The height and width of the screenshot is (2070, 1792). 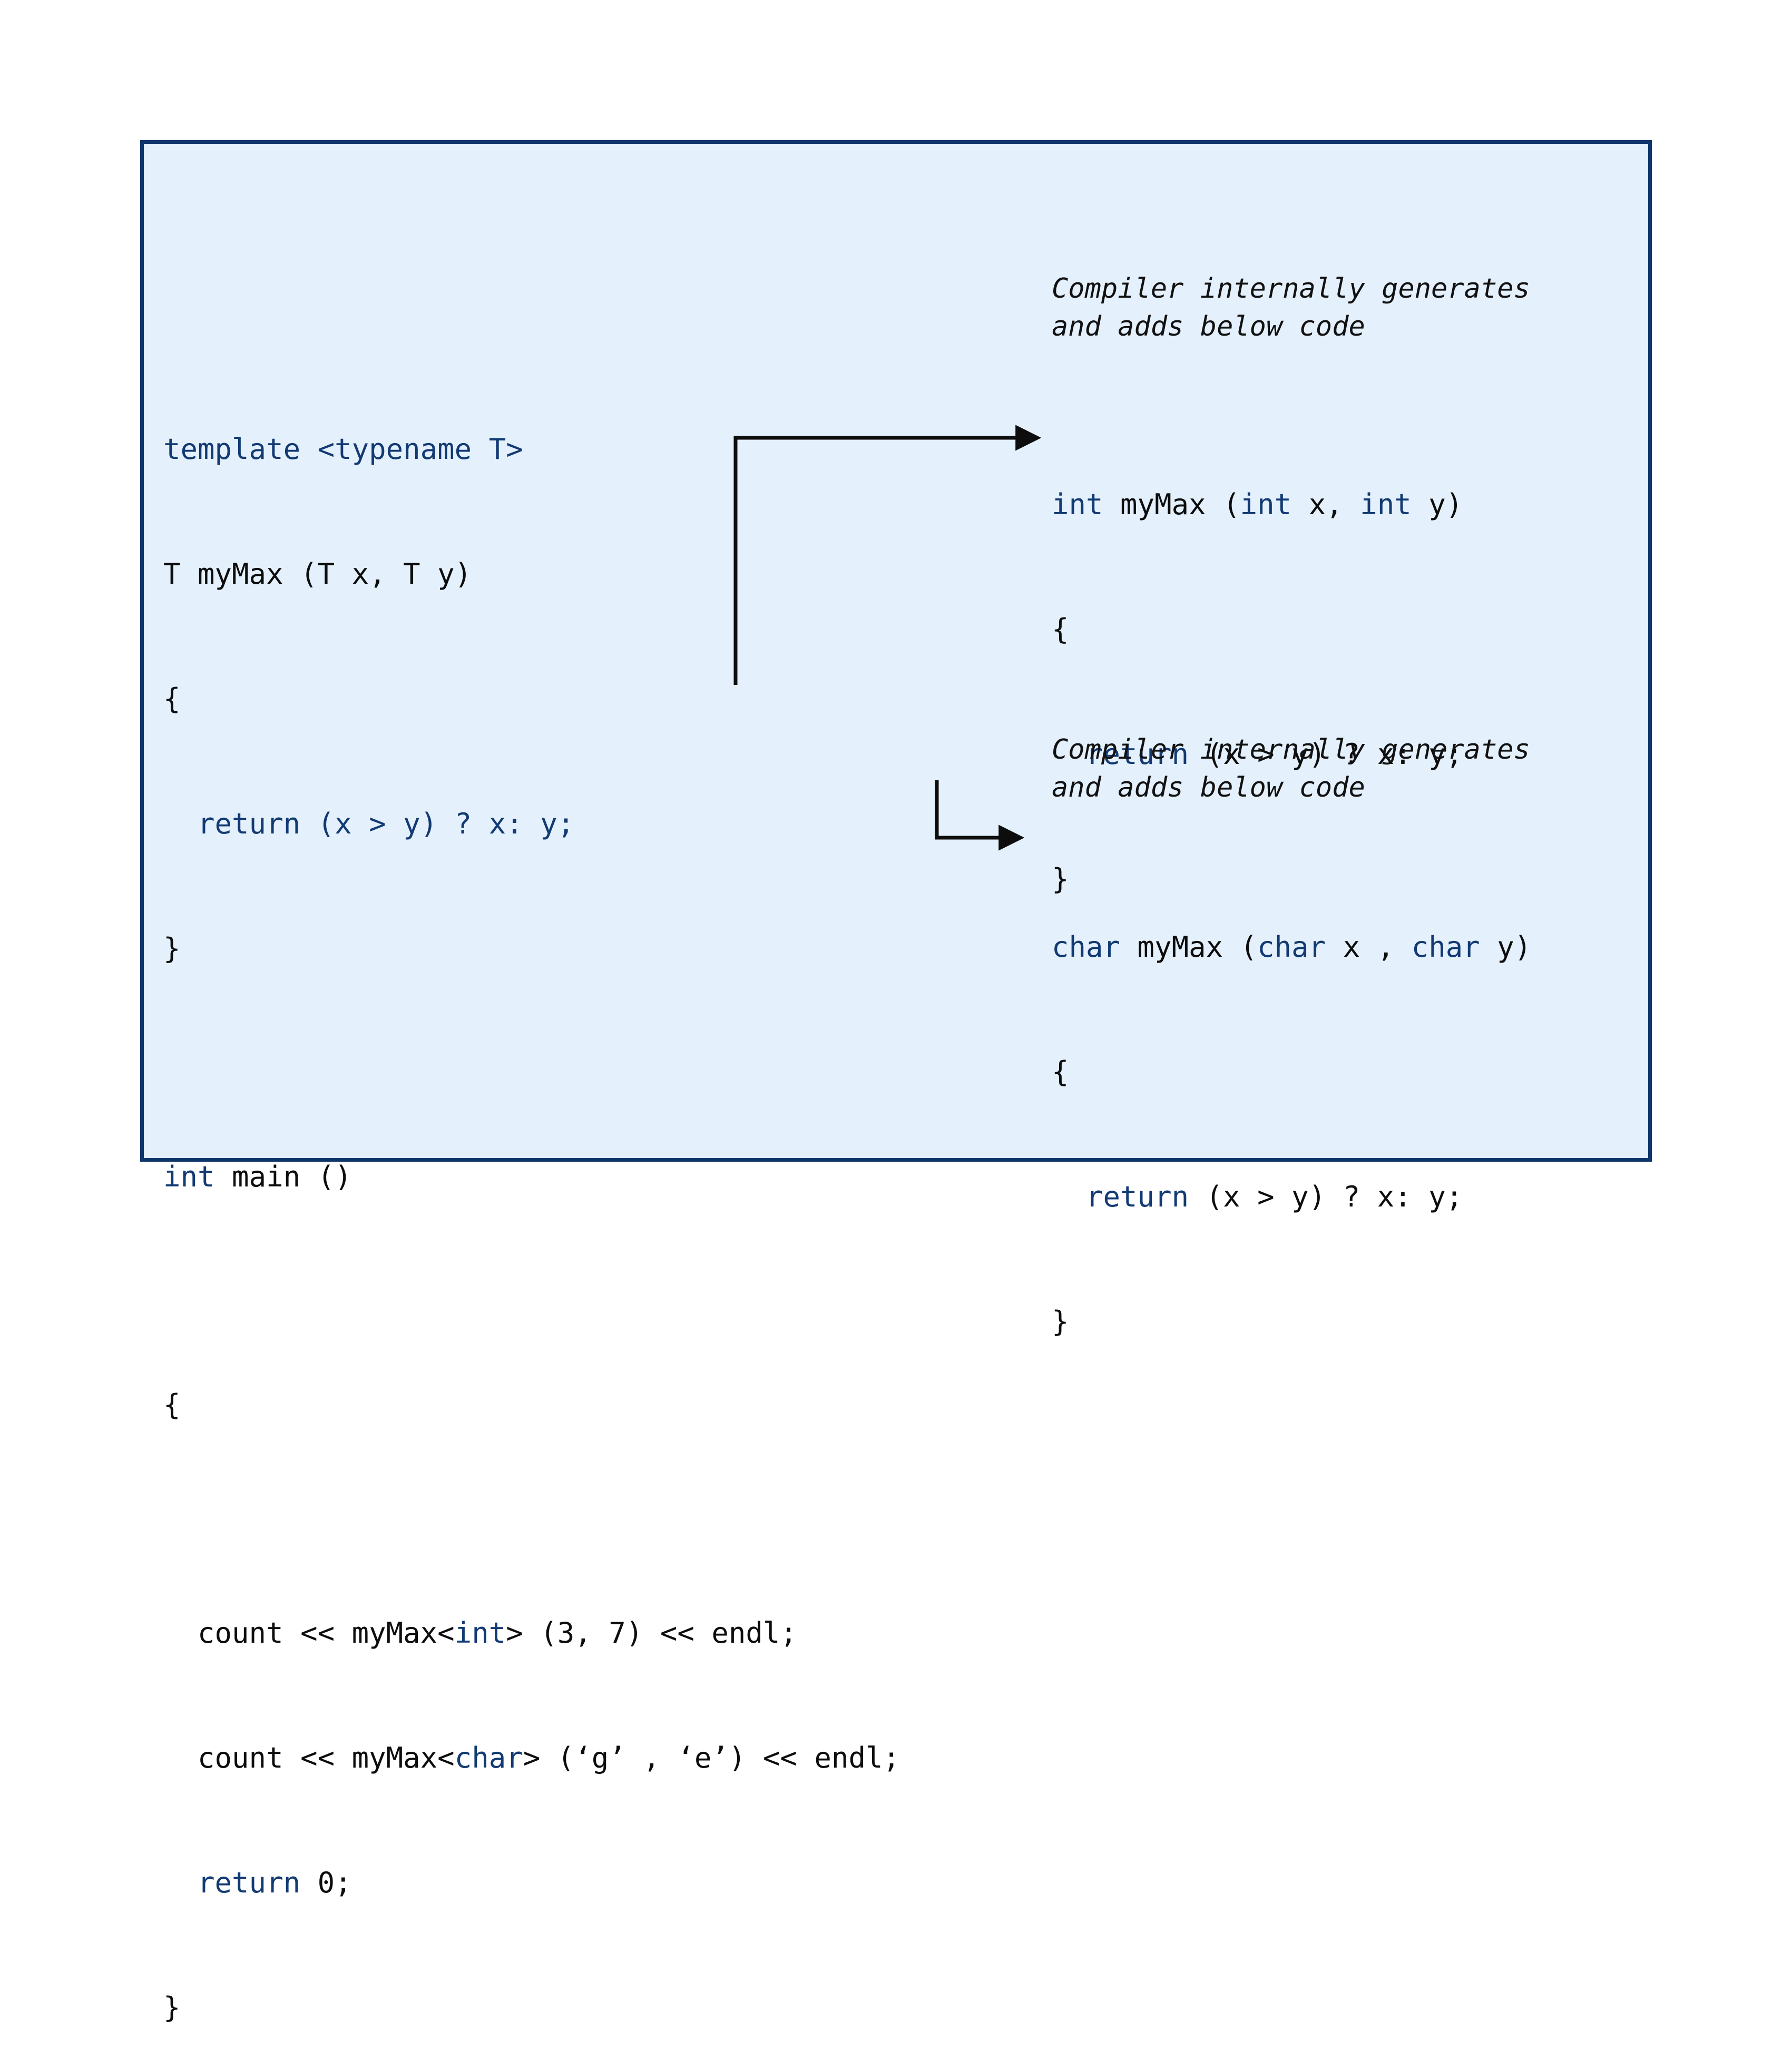 What do you see at coordinates (1077, 504) in the screenshot?
I see `int-return-type: int` at bounding box center [1077, 504].